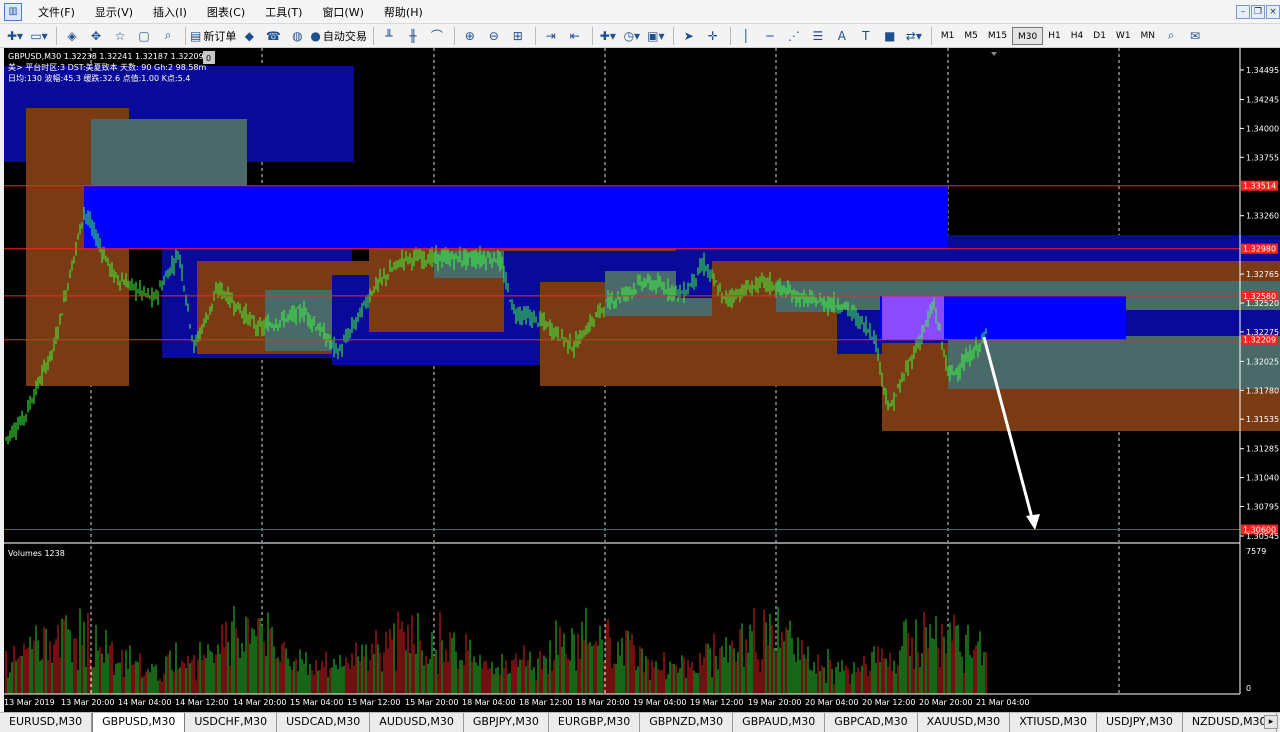 The height and width of the screenshot is (732, 1280). I want to click on new-chart-icon: ✚▾, so click(15, 36).